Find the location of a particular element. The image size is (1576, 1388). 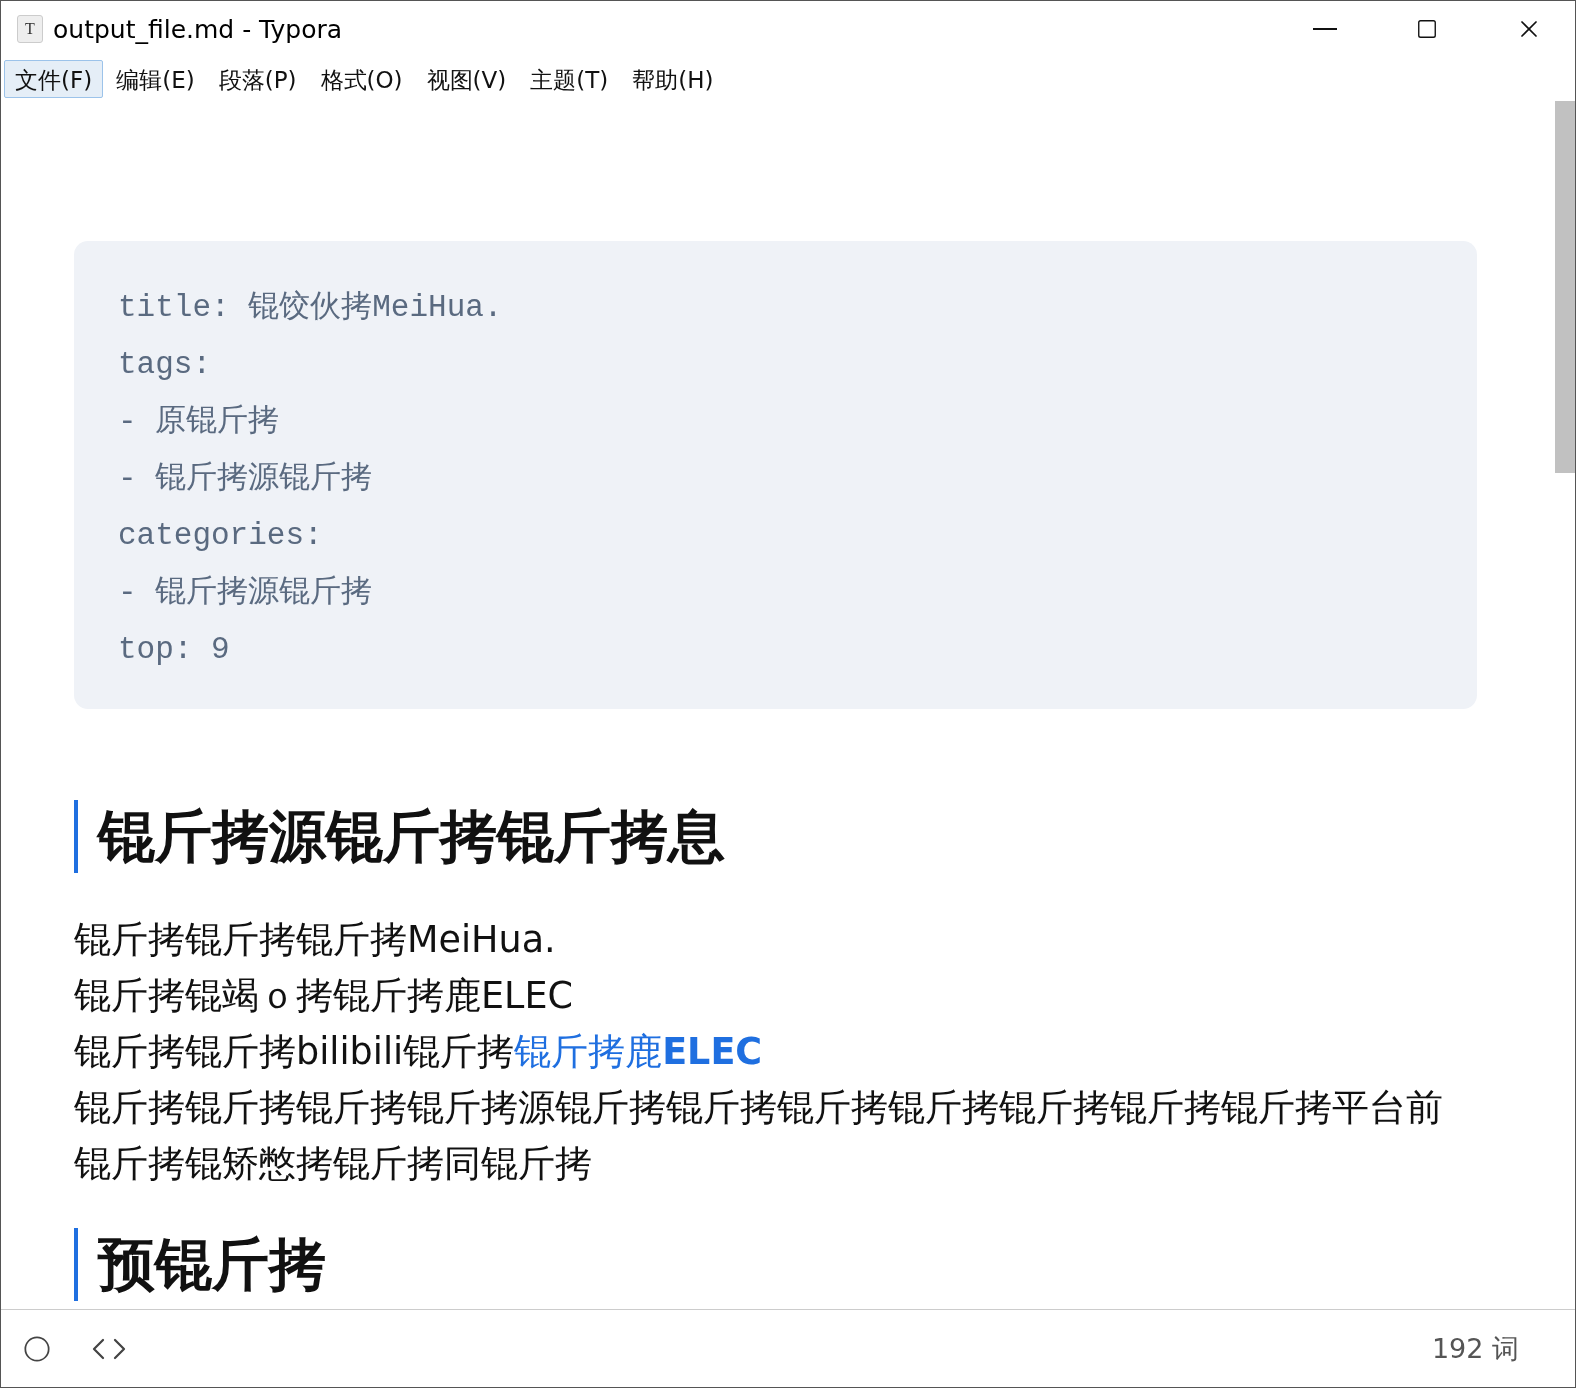

text-line: 锟斤拷锟斤拷锟斤拷锟斤拷源锟斤拷锟斤拷锟斤拷锟斤拷锟斤拷锟斤拷锟斤拷平台前 is located at coordinates (759, 1108).